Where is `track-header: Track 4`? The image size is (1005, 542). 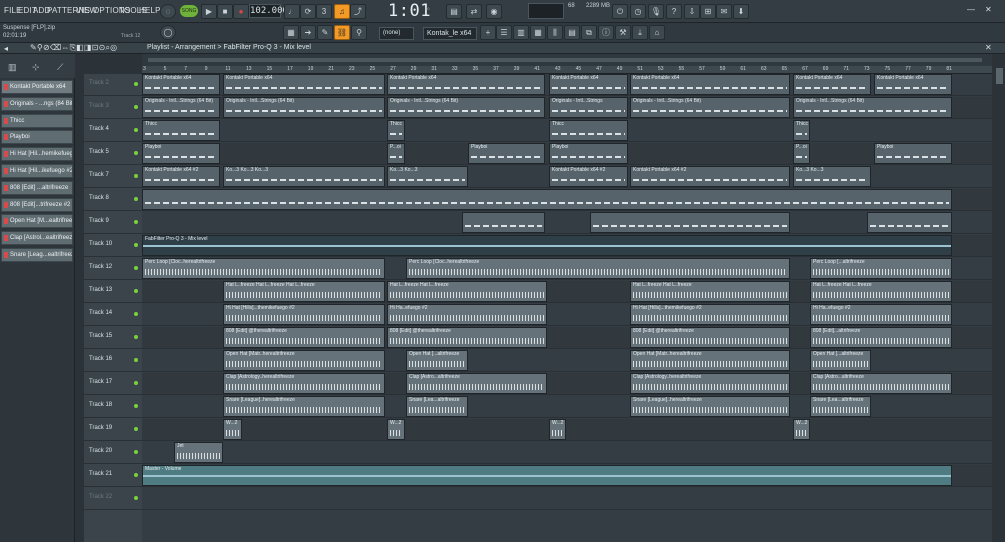 track-header: Track 4 is located at coordinates (113, 131).